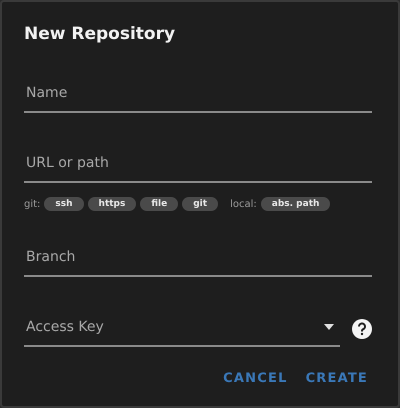 This screenshot has width=400, height=408. I want to click on hint-chip: git, so click(200, 204).